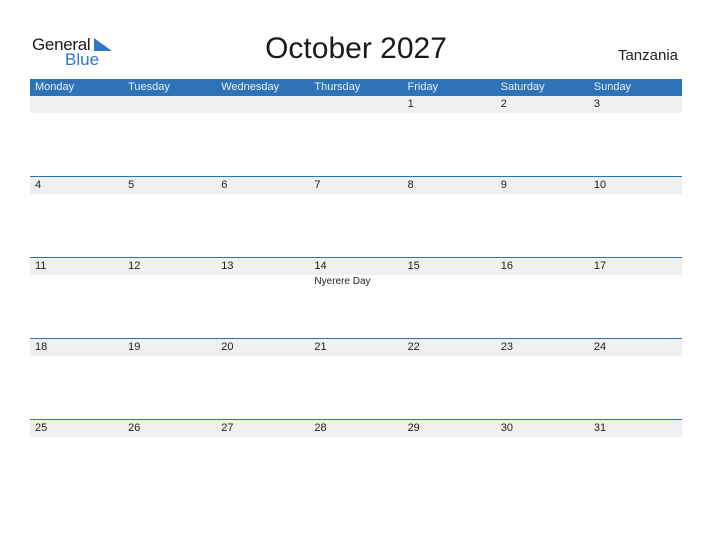  I want to click on weekday-sunday: Sunday, so click(612, 87).